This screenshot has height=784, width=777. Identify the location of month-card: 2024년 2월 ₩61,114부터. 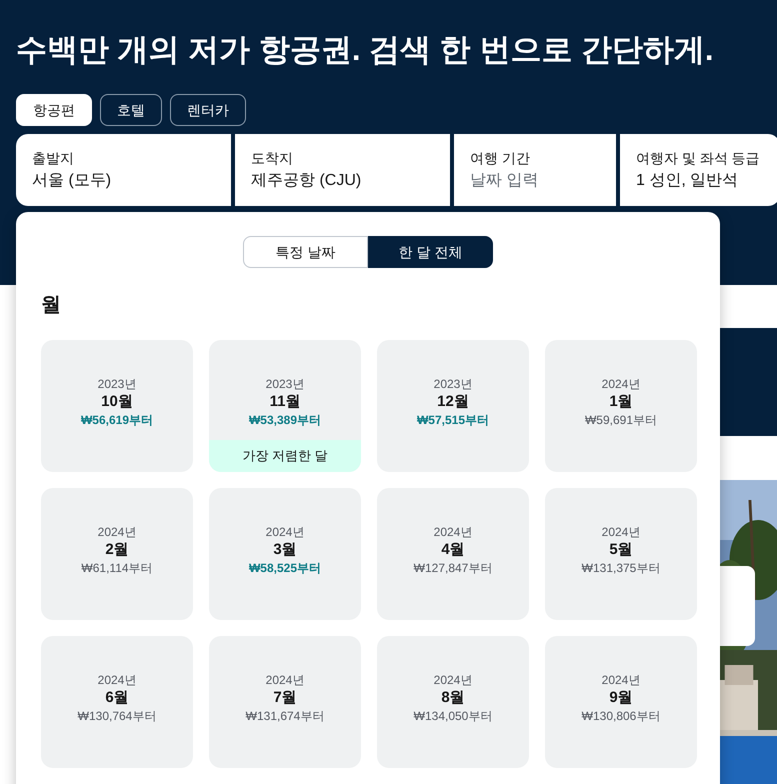
(117, 554).